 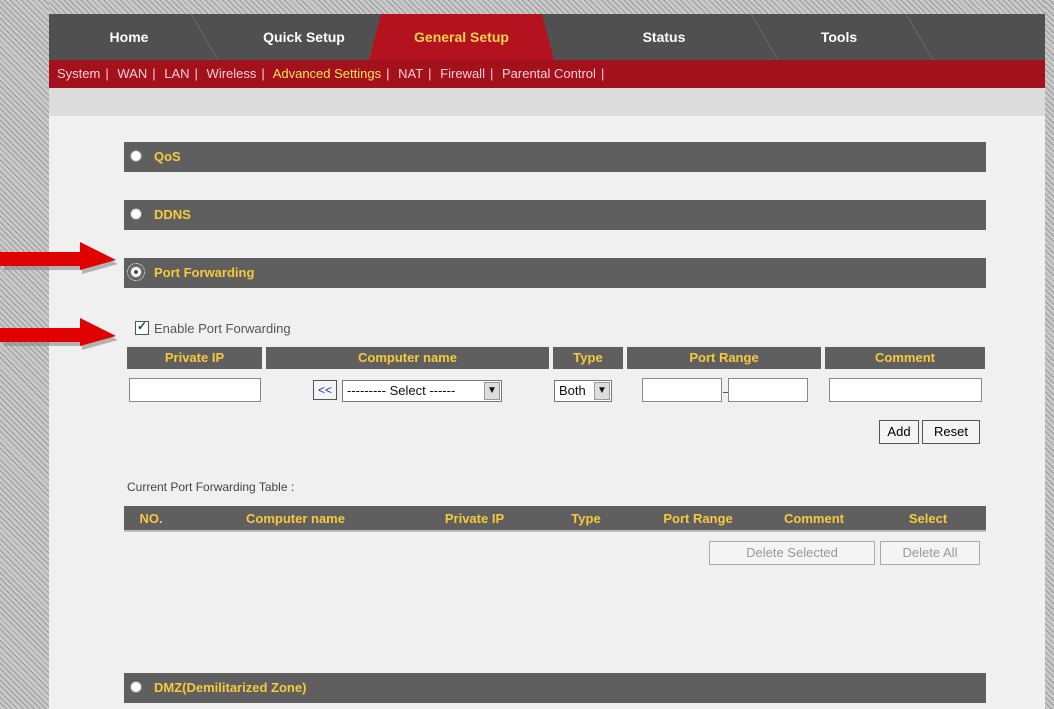 What do you see at coordinates (401, 390) in the screenshot?
I see `computer-name-select-value: --------- Select ------` at bounding box center [401, 390].